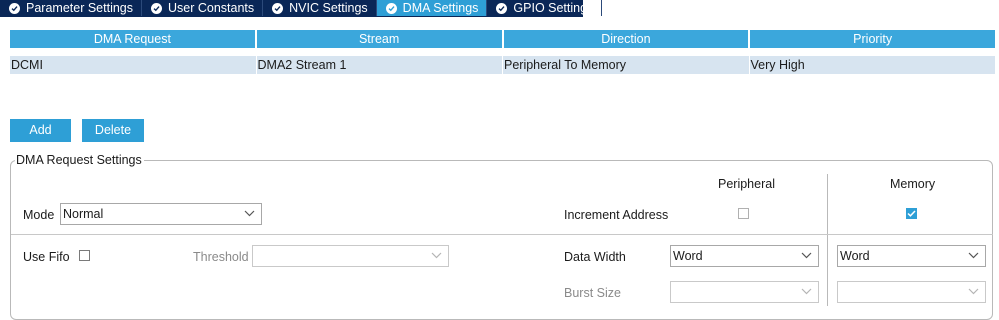  Describe the element at coordinates (211, 8) in the screenshot. I see `tab-label: User Constants` at that location.